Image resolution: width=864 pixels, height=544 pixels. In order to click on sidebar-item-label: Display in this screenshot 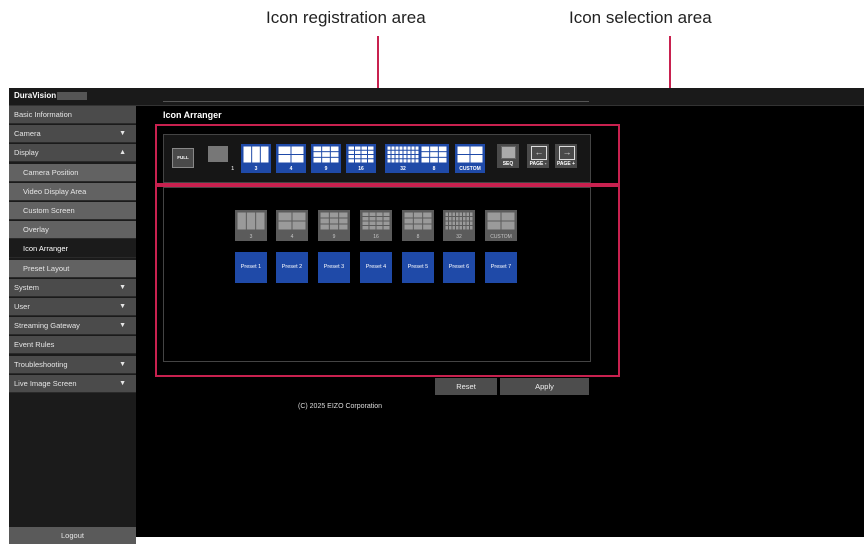, I will do `click(26, 153)`.